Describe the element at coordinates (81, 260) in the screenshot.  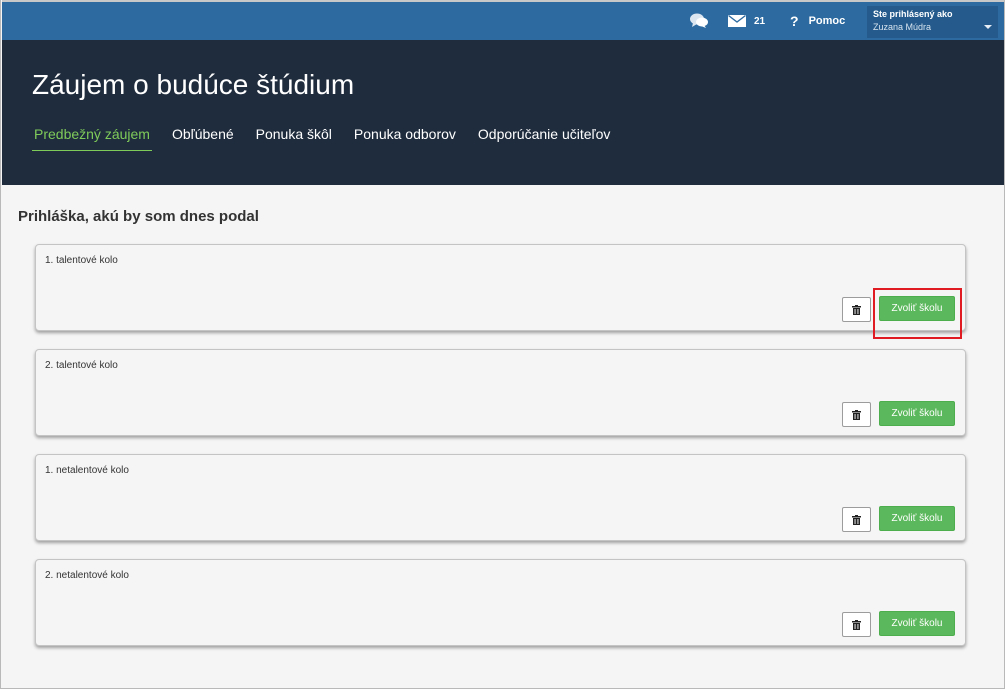
I see `card-title: 1. talentové kolo` at that location.